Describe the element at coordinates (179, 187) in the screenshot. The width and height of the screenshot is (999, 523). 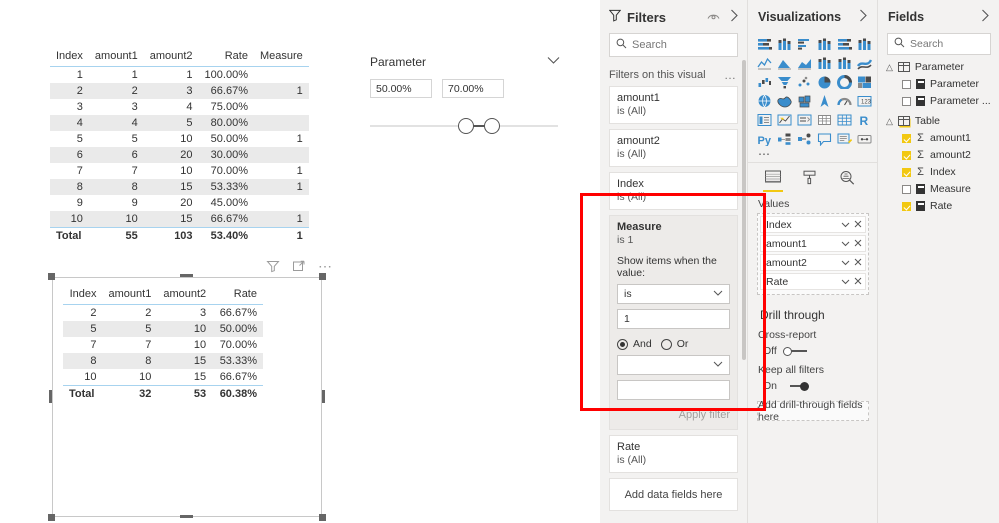
I see `table-row: 8 8 15 53.33% 1` at that location.